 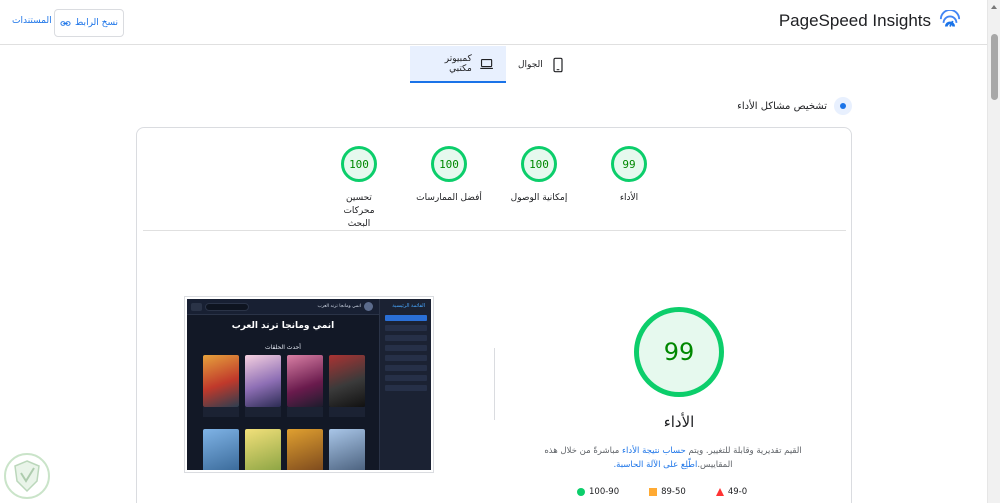 What do you see at coordinates (993, 251) in the screenshot?
I see `scrollbar` at bounding box center [993, 251].